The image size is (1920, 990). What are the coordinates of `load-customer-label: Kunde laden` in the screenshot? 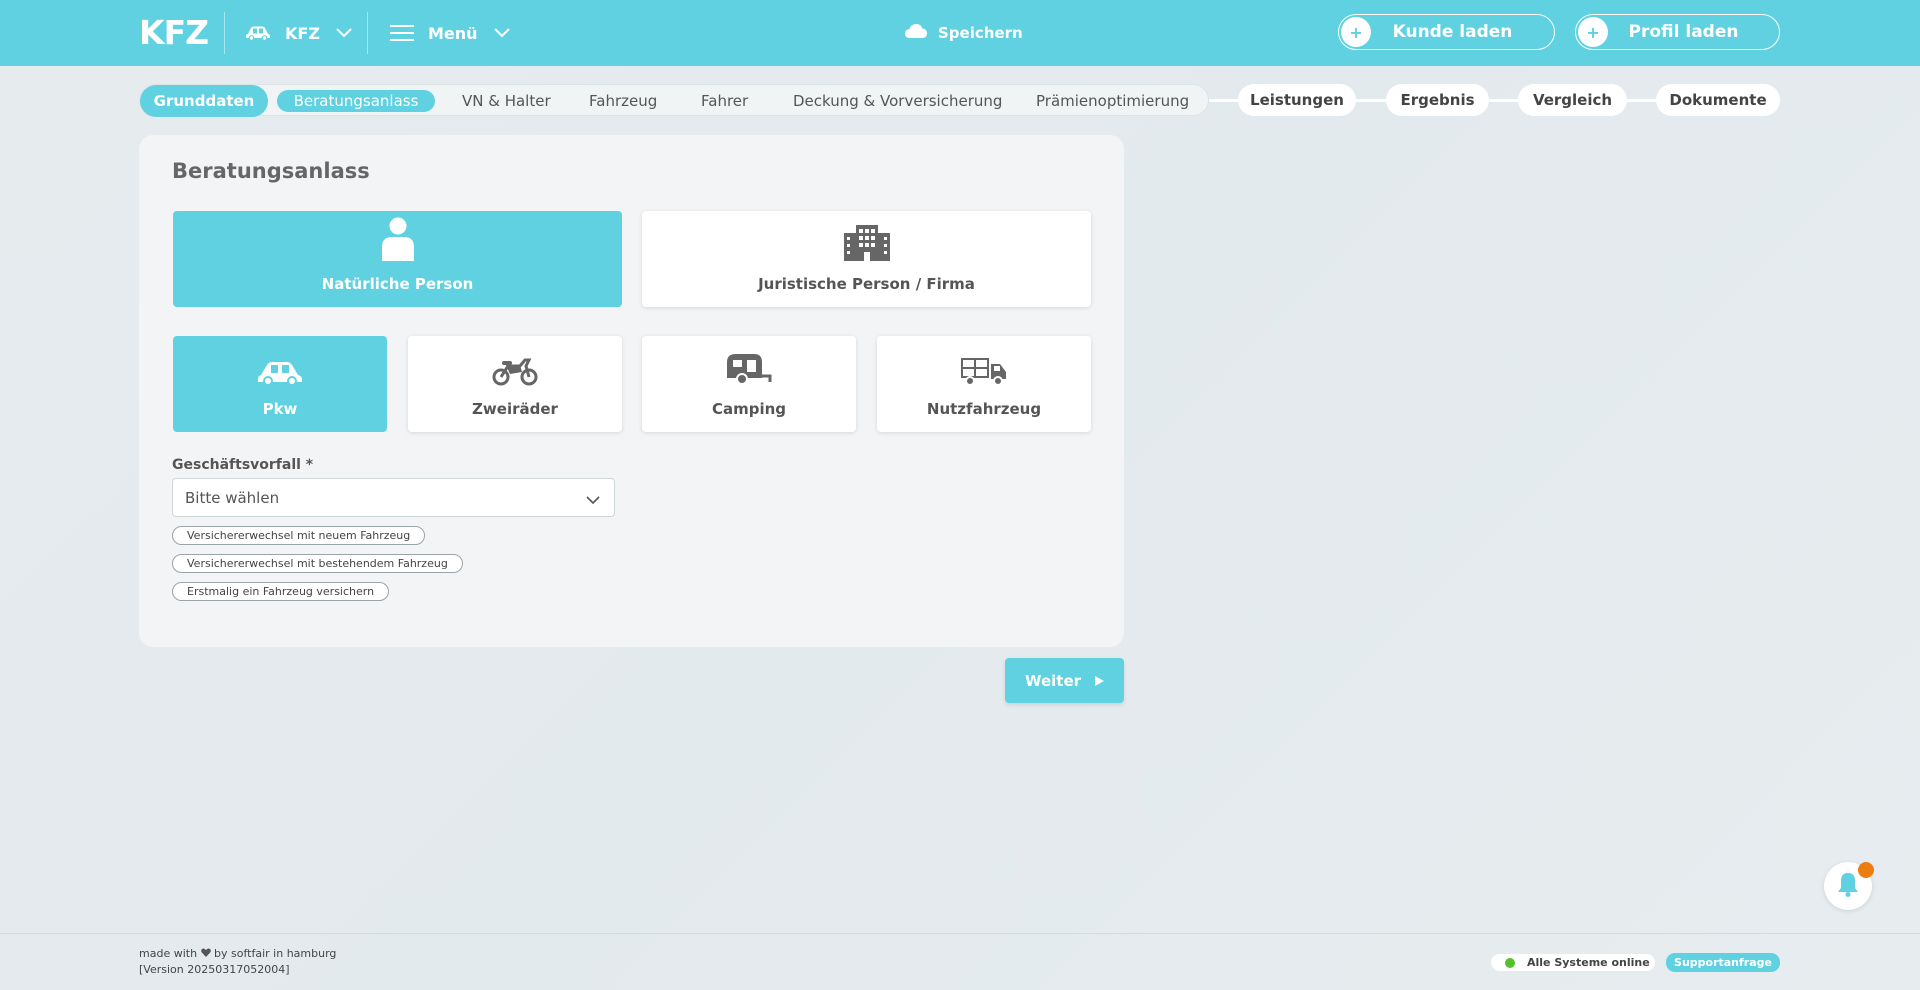 It's located at (1452, 32).